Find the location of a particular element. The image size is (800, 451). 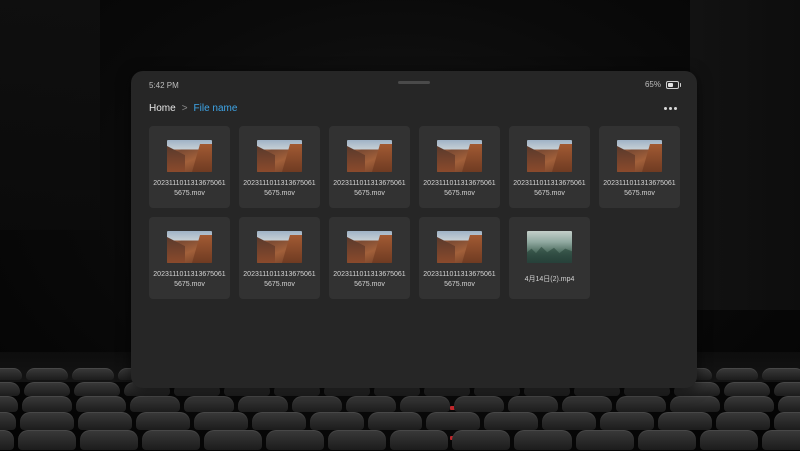

status-time: 5:42 PM is located at coordinates (164, 85).